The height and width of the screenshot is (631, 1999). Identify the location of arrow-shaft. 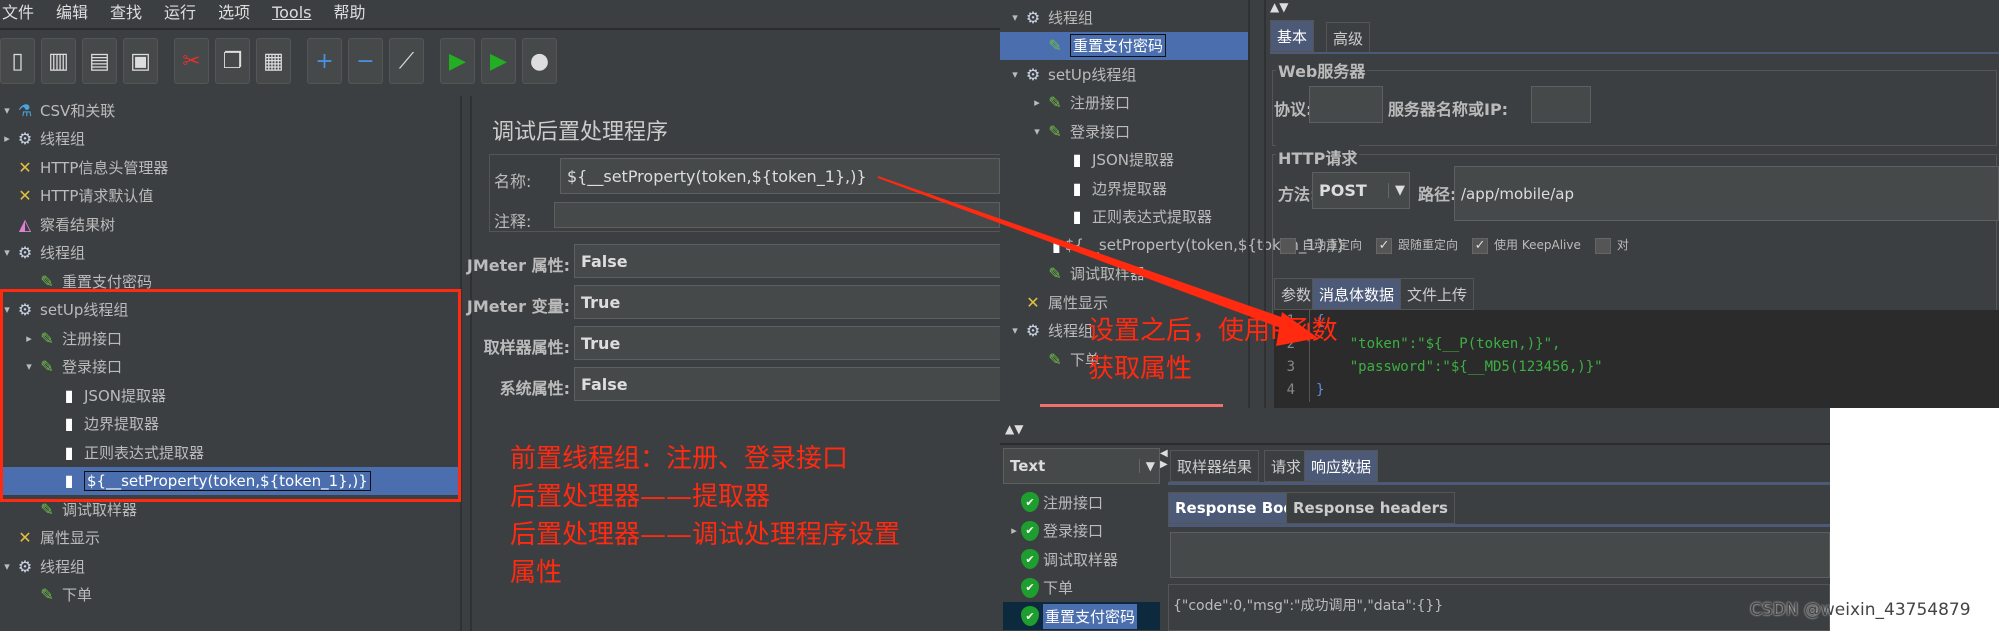
(1084, 253).